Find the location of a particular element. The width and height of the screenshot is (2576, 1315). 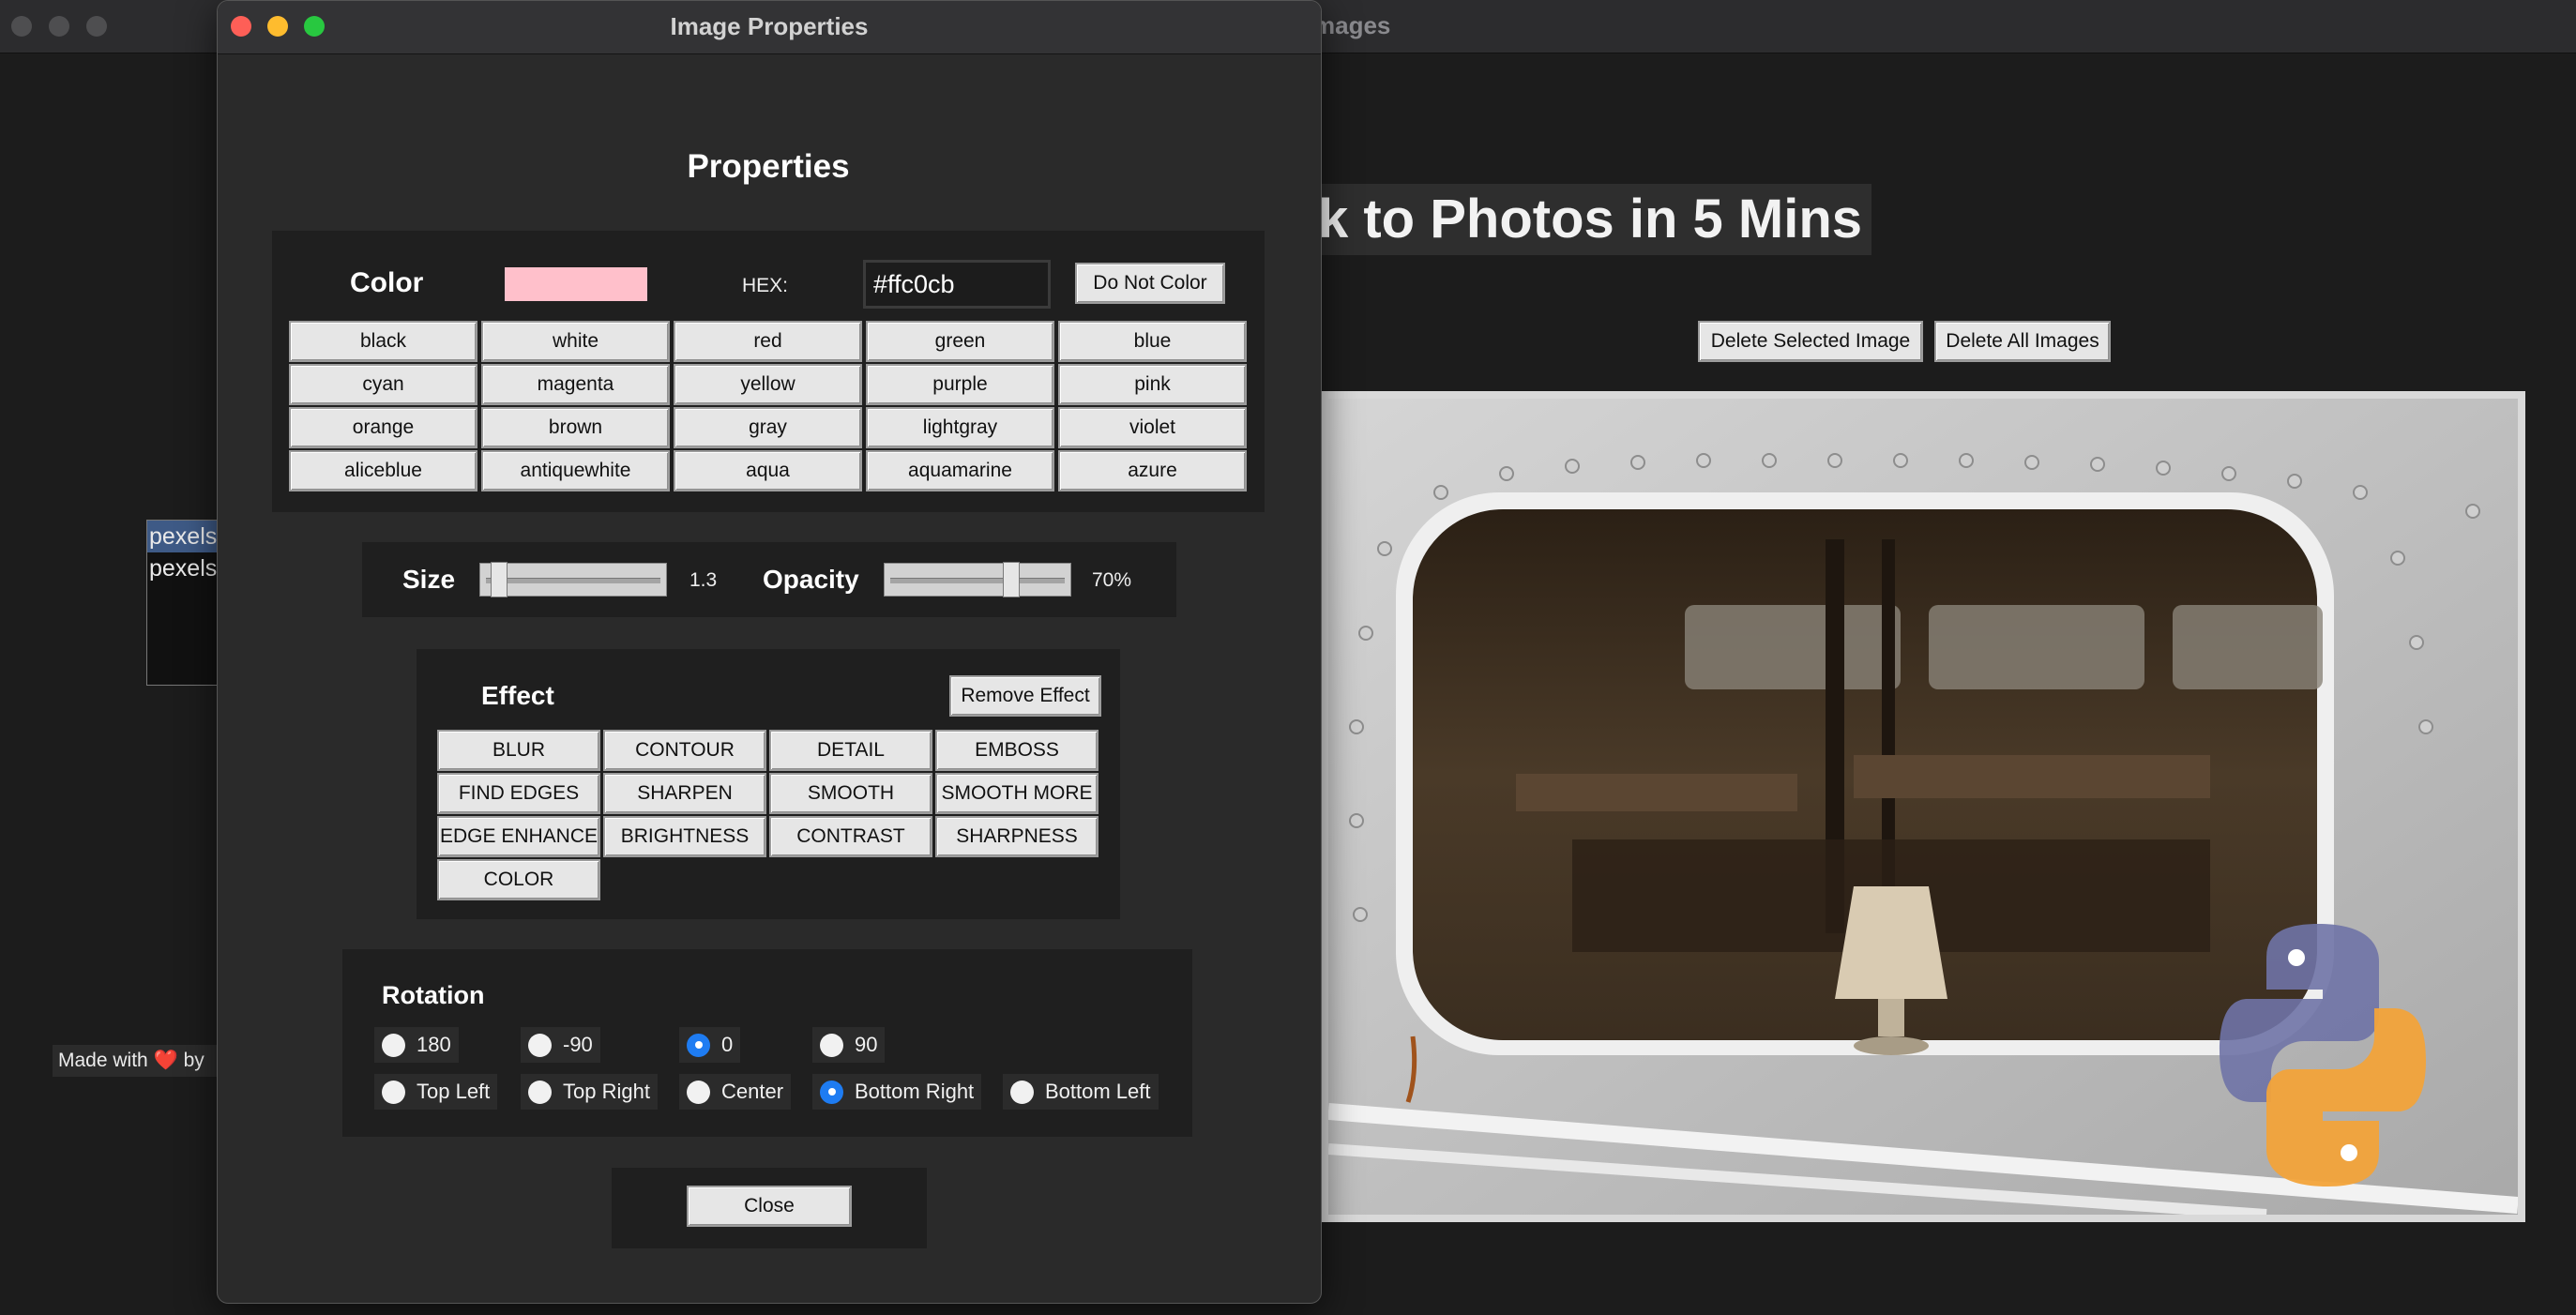

dialog-title: Image Properties is located at coordinates (769, 26).